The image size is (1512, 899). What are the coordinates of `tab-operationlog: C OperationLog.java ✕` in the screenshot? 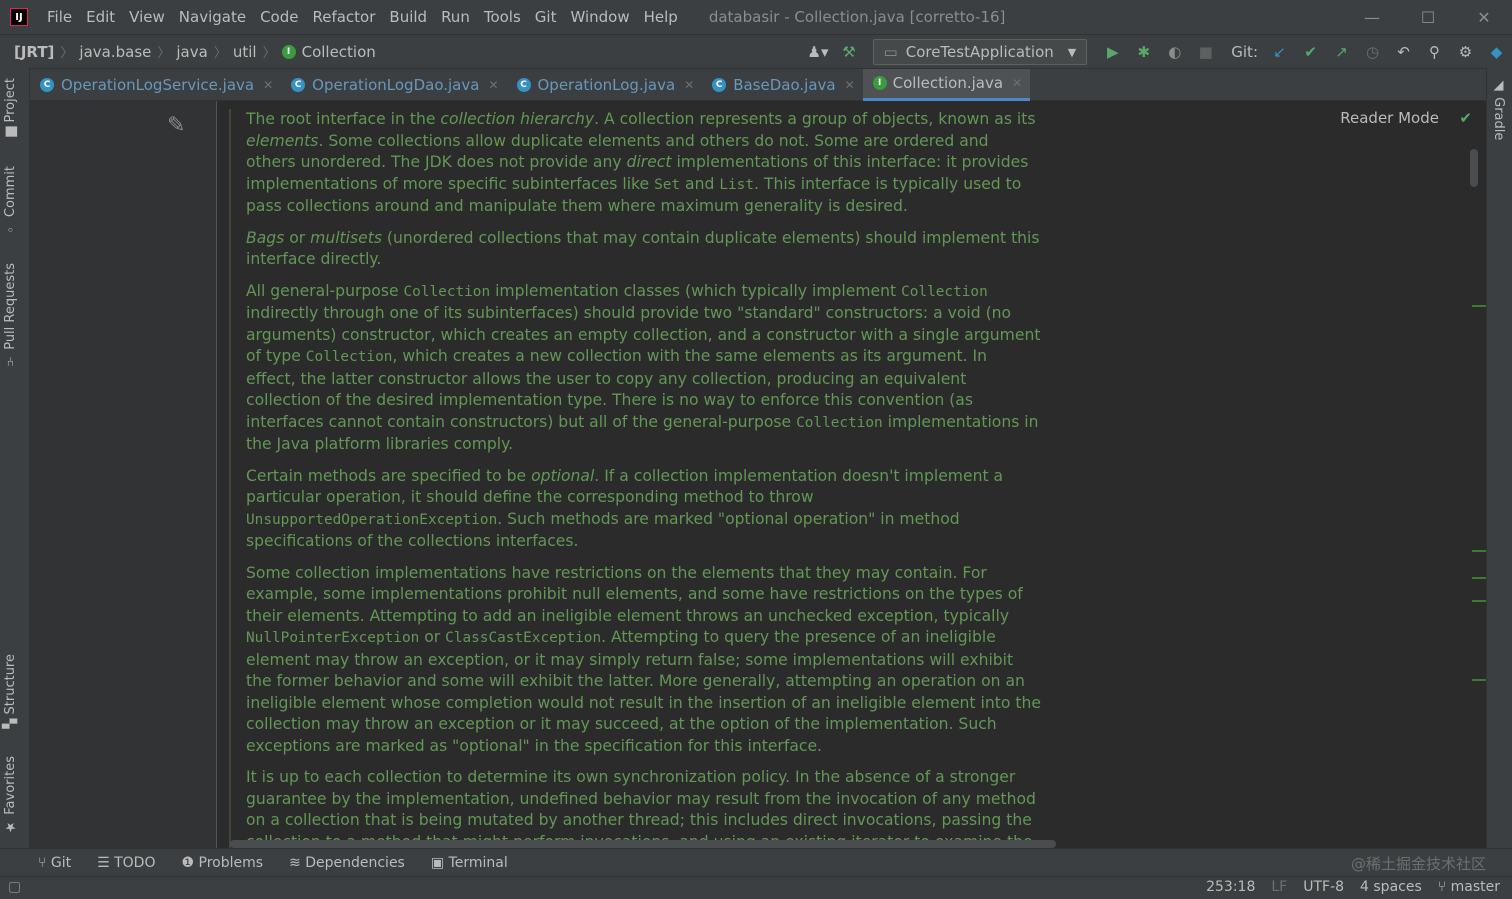 It's located at (605, 85).